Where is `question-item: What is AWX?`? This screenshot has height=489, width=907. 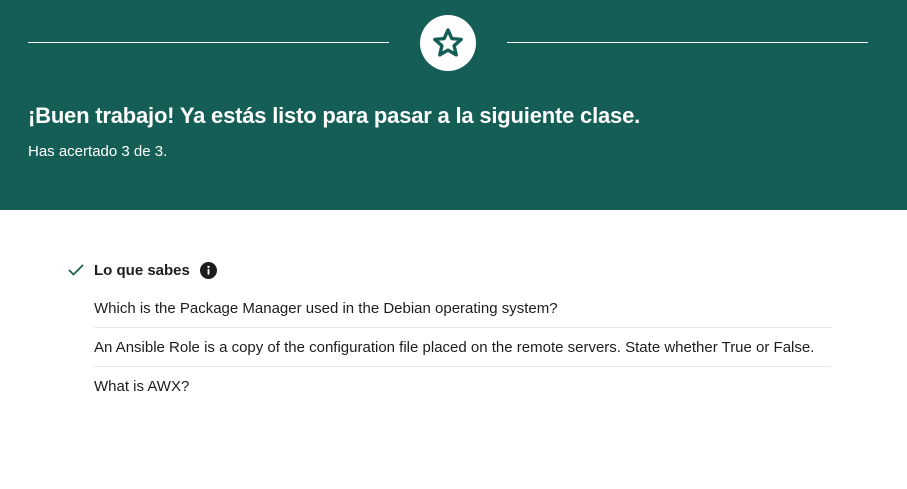
question-item: What is AWX? is located at coordinates (462, 386).